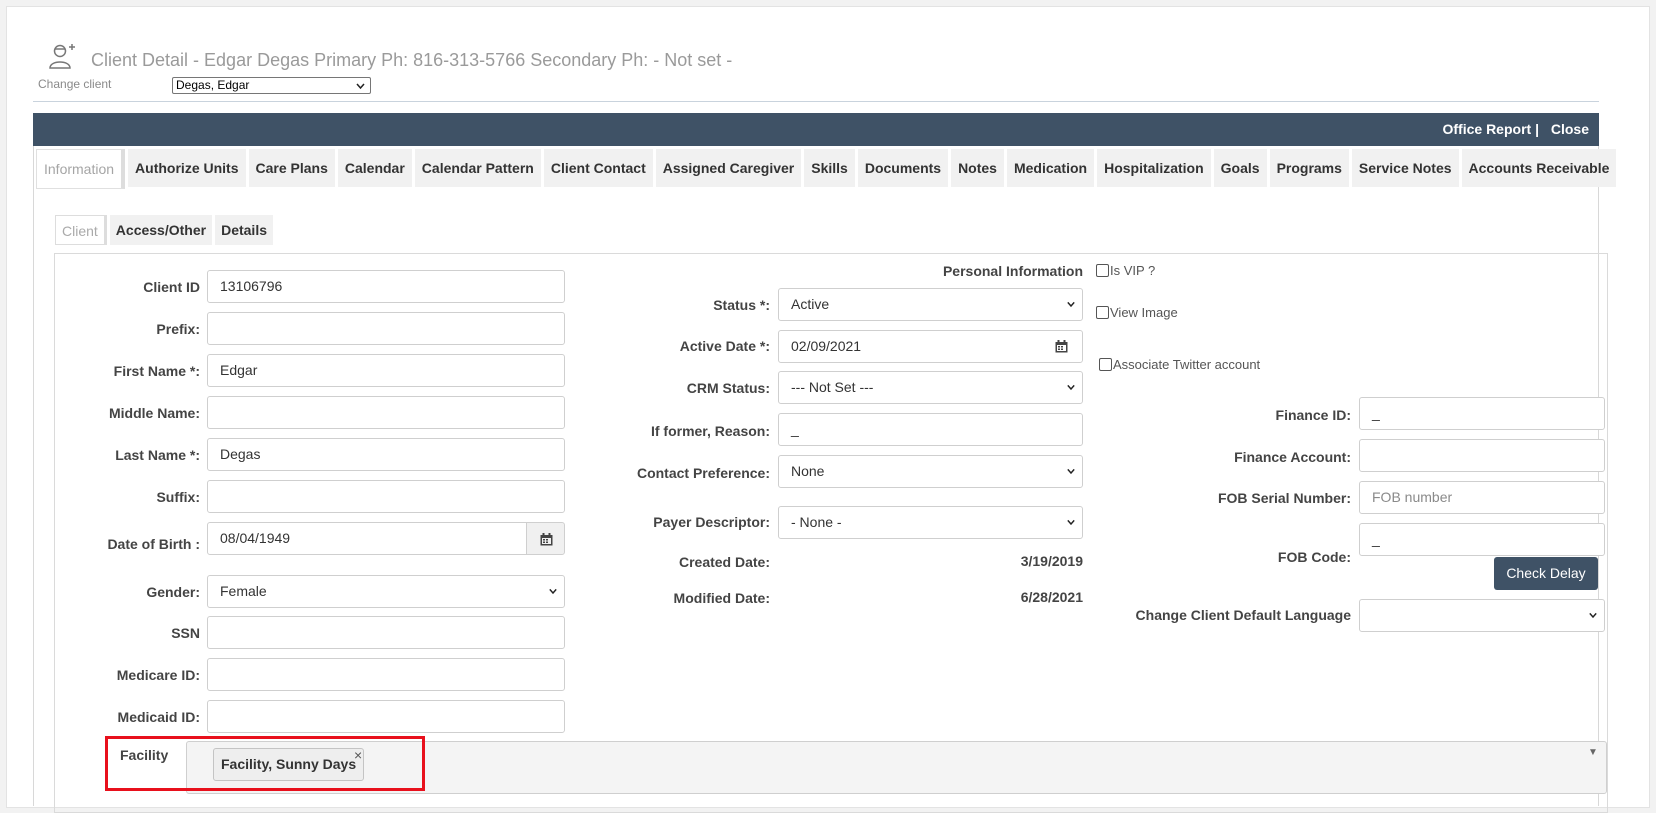 The image size is (1656, 813). Describe the element at coordinates (1593, 752) in the screenshot. I see `facility-dropdown-icon: ▼` at that location.